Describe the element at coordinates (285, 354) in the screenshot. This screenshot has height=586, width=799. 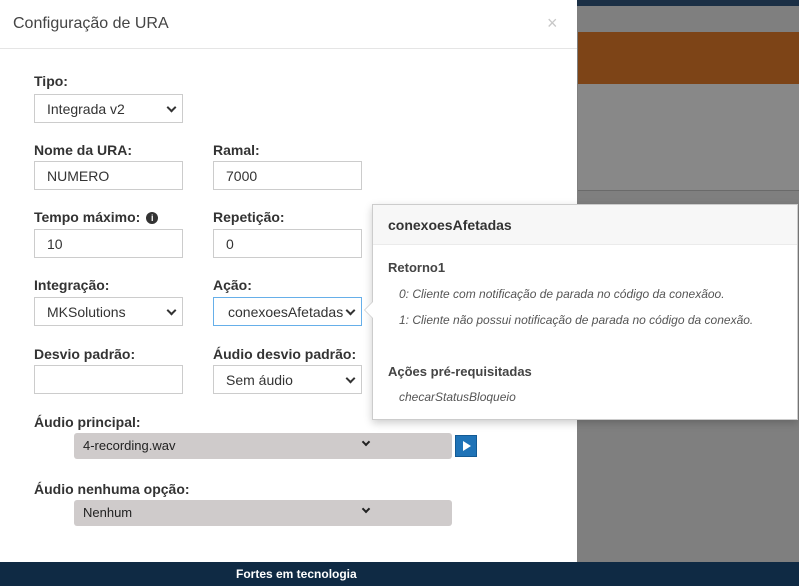
I see `audio-desvio-padrao-label: Áudio desvio padrão:` at that location.